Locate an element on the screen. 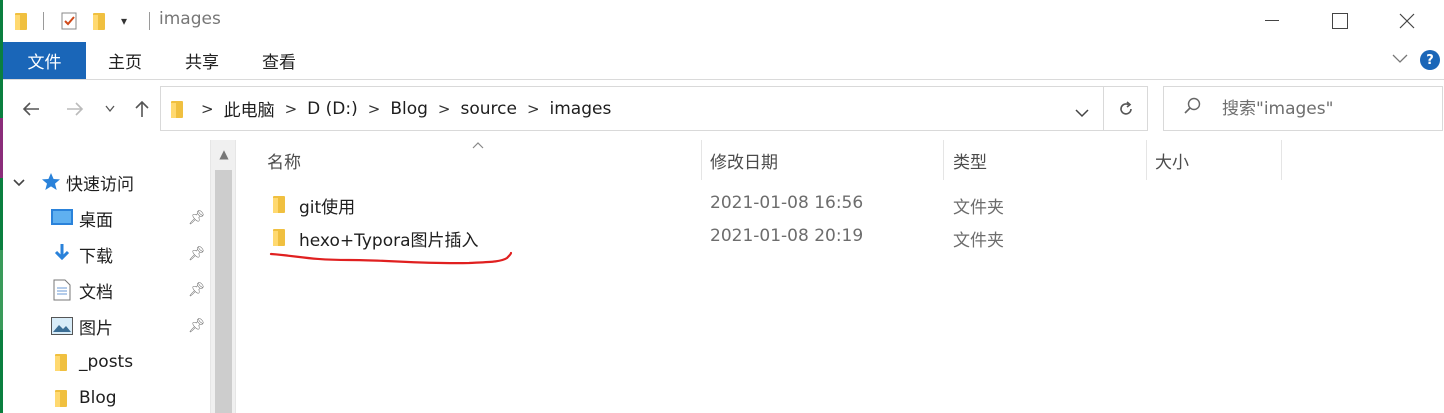  sort-ascending-icon is located at coordinates (478, 145).